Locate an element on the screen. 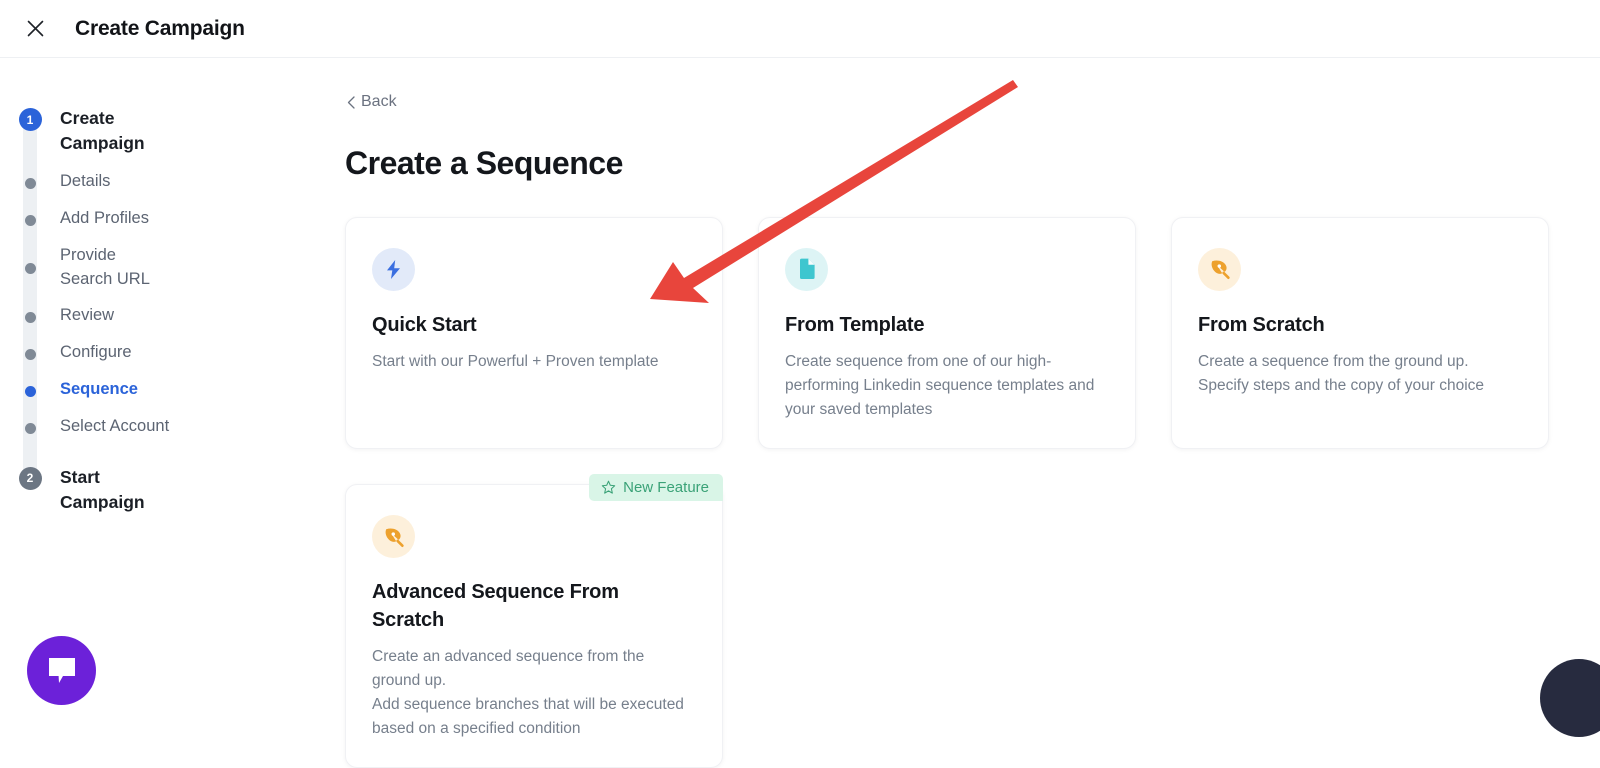 The height and width of the screenshot is (768, 1600). sidebar-step-label: Sequence is located at coordinates (124, 390).